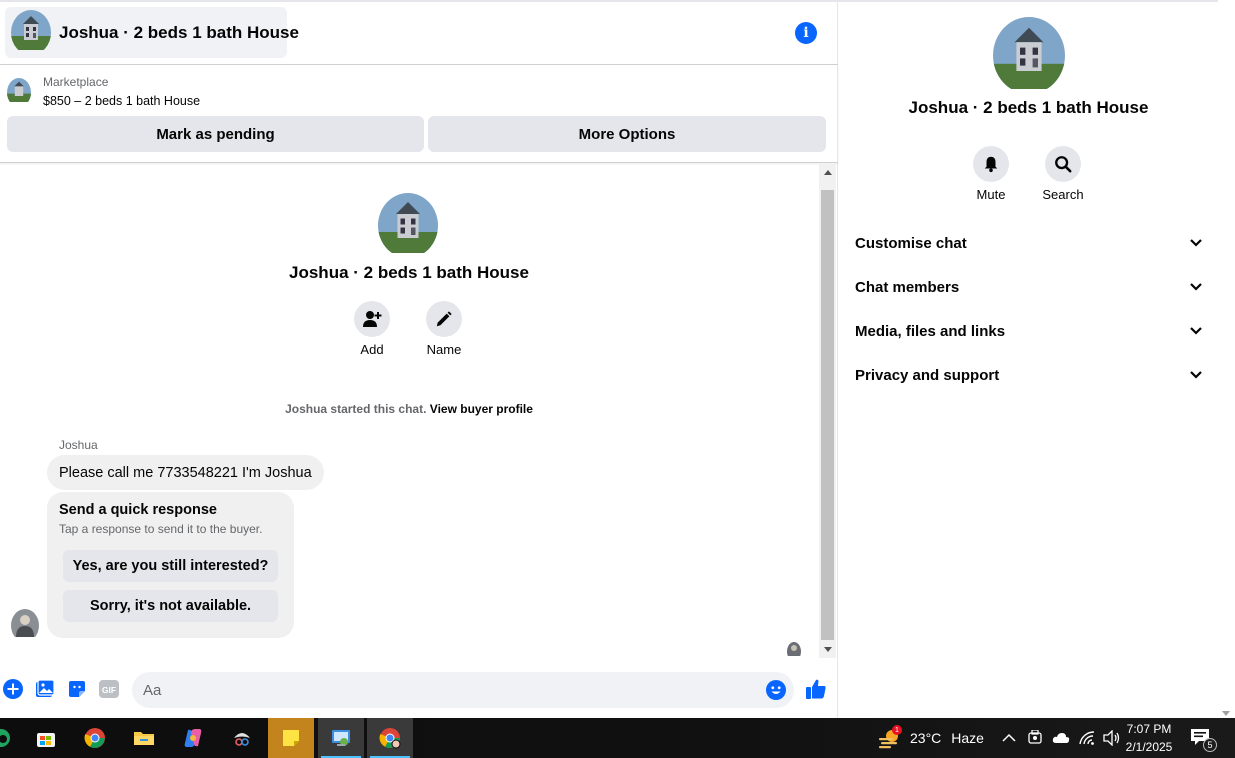  Describe the element at coordinates (1035, 738) in the screenshot. I see `meet-now-icon` at that location.